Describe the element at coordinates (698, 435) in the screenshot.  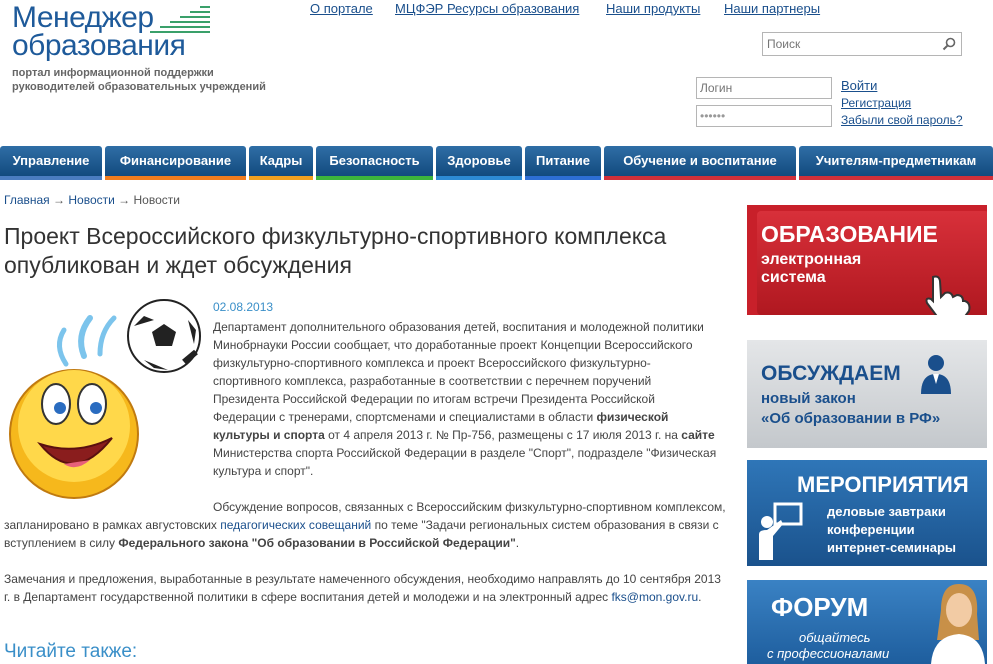
I see `p1-bold-site: сайте` at that location.